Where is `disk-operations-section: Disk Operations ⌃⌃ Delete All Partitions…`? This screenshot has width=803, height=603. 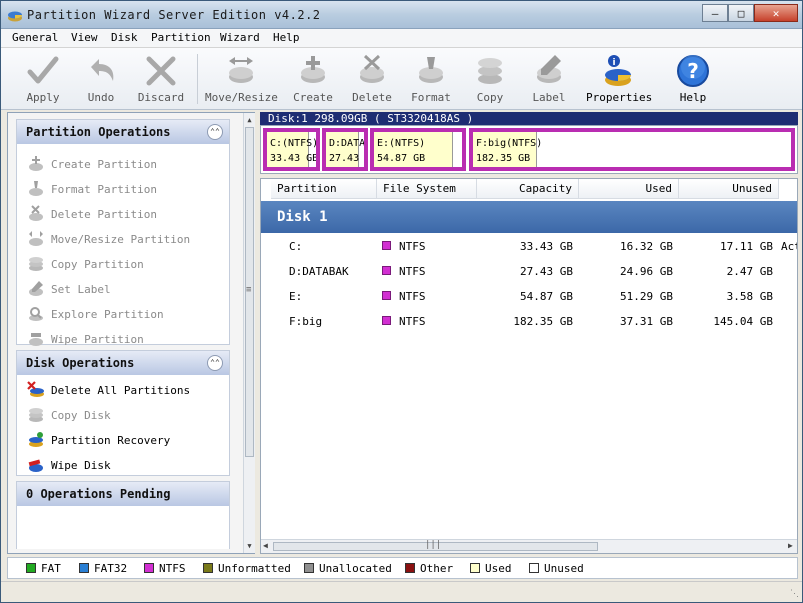 disk-operations-section: Disk Operations ⌃⌃ Delete All Partitions… is located at coordinates (123, 413).